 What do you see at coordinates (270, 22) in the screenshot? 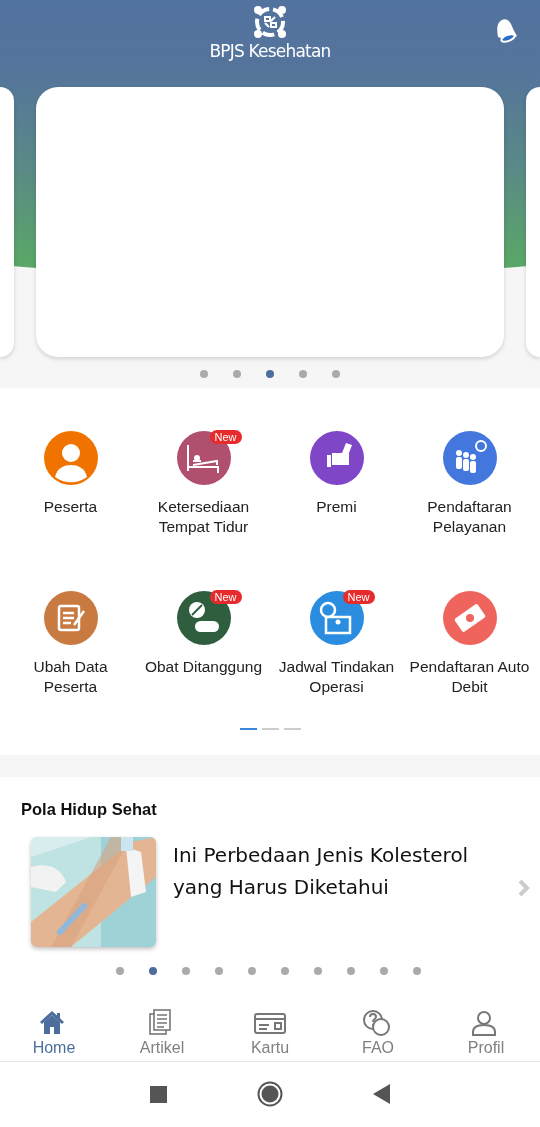
I see `logo-icon` at bounding box center [270, 22].